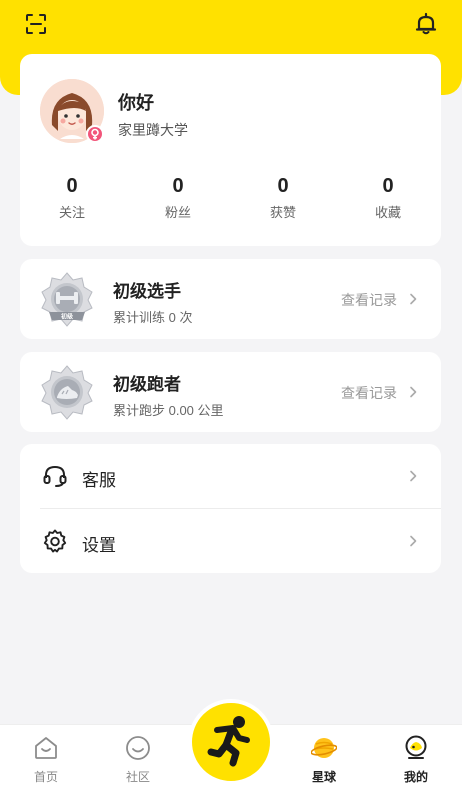 The height and width of the screenshot is (788, 462). Describe the element at coordinates (230, 476) in the screenshot. I see `menu-item-customer-service: 客服` at that location.